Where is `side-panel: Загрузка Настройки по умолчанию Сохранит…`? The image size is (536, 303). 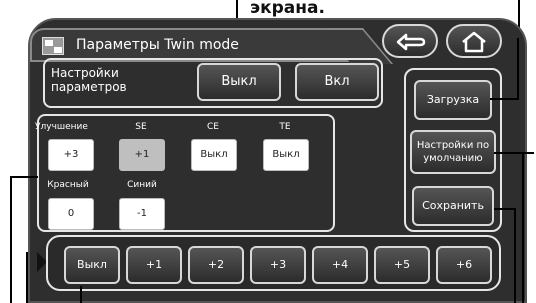 side-panel: Загрузка Настройки по умолчанию Сохранит… is located at coordinates (453, 150).